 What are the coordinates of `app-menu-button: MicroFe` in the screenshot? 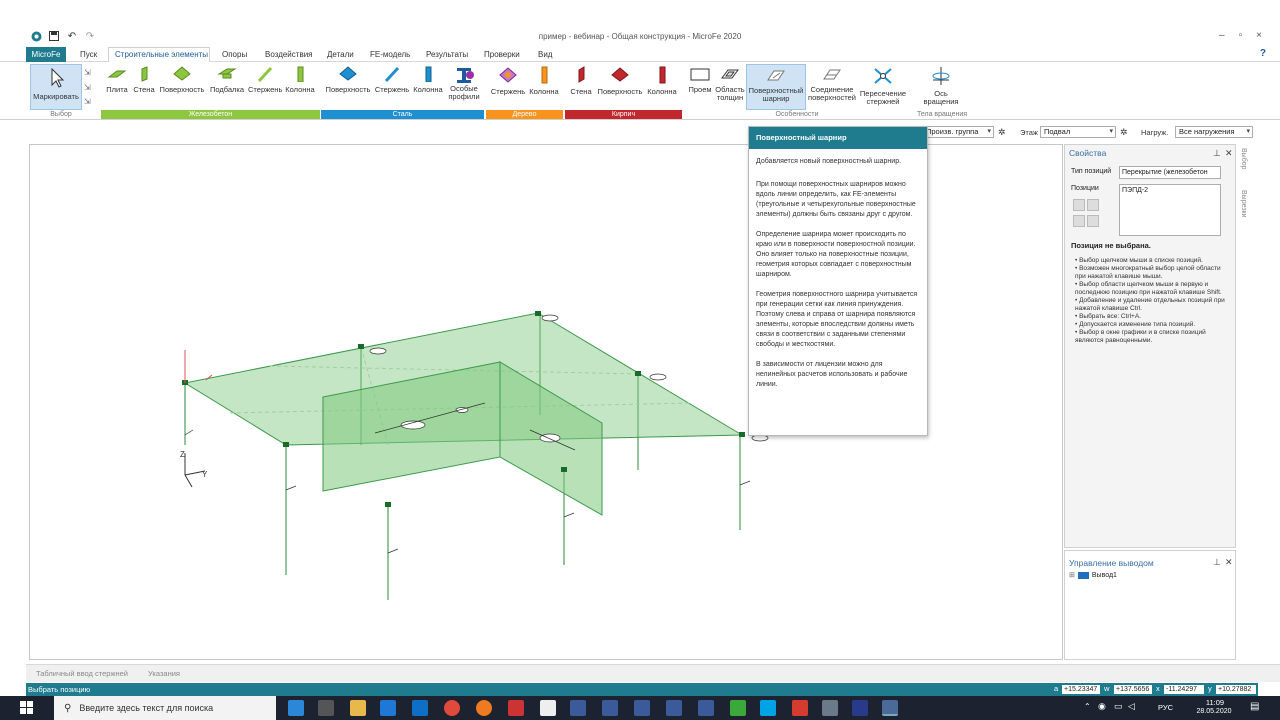 It's located at (46, 54).